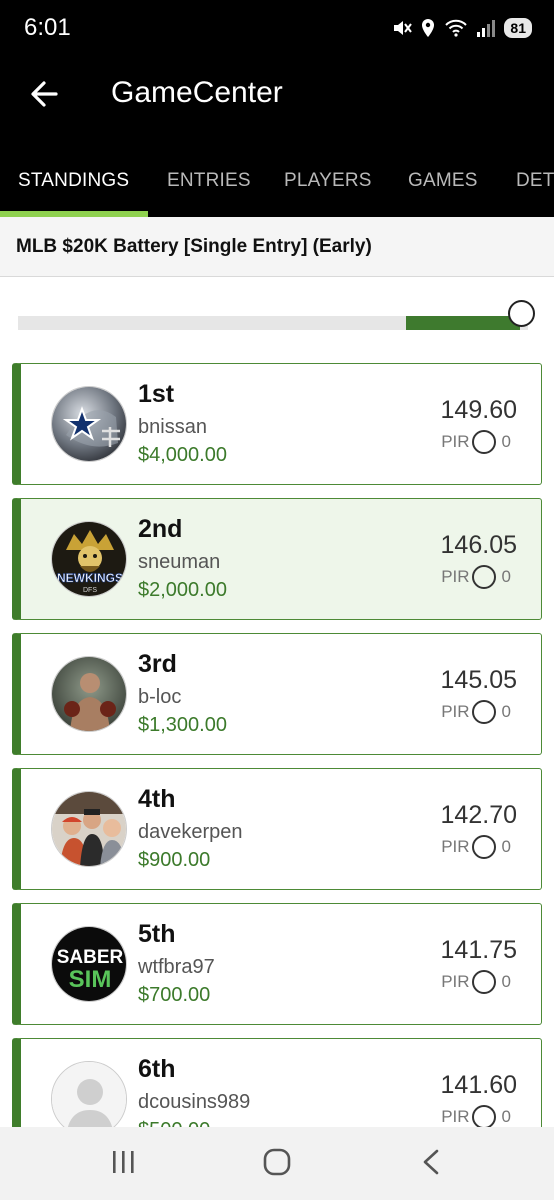  What do you see at coordinates (328, 181) in the screenshot?
I see `tab-players: PLAYERS` at bounding box center [328, 181].